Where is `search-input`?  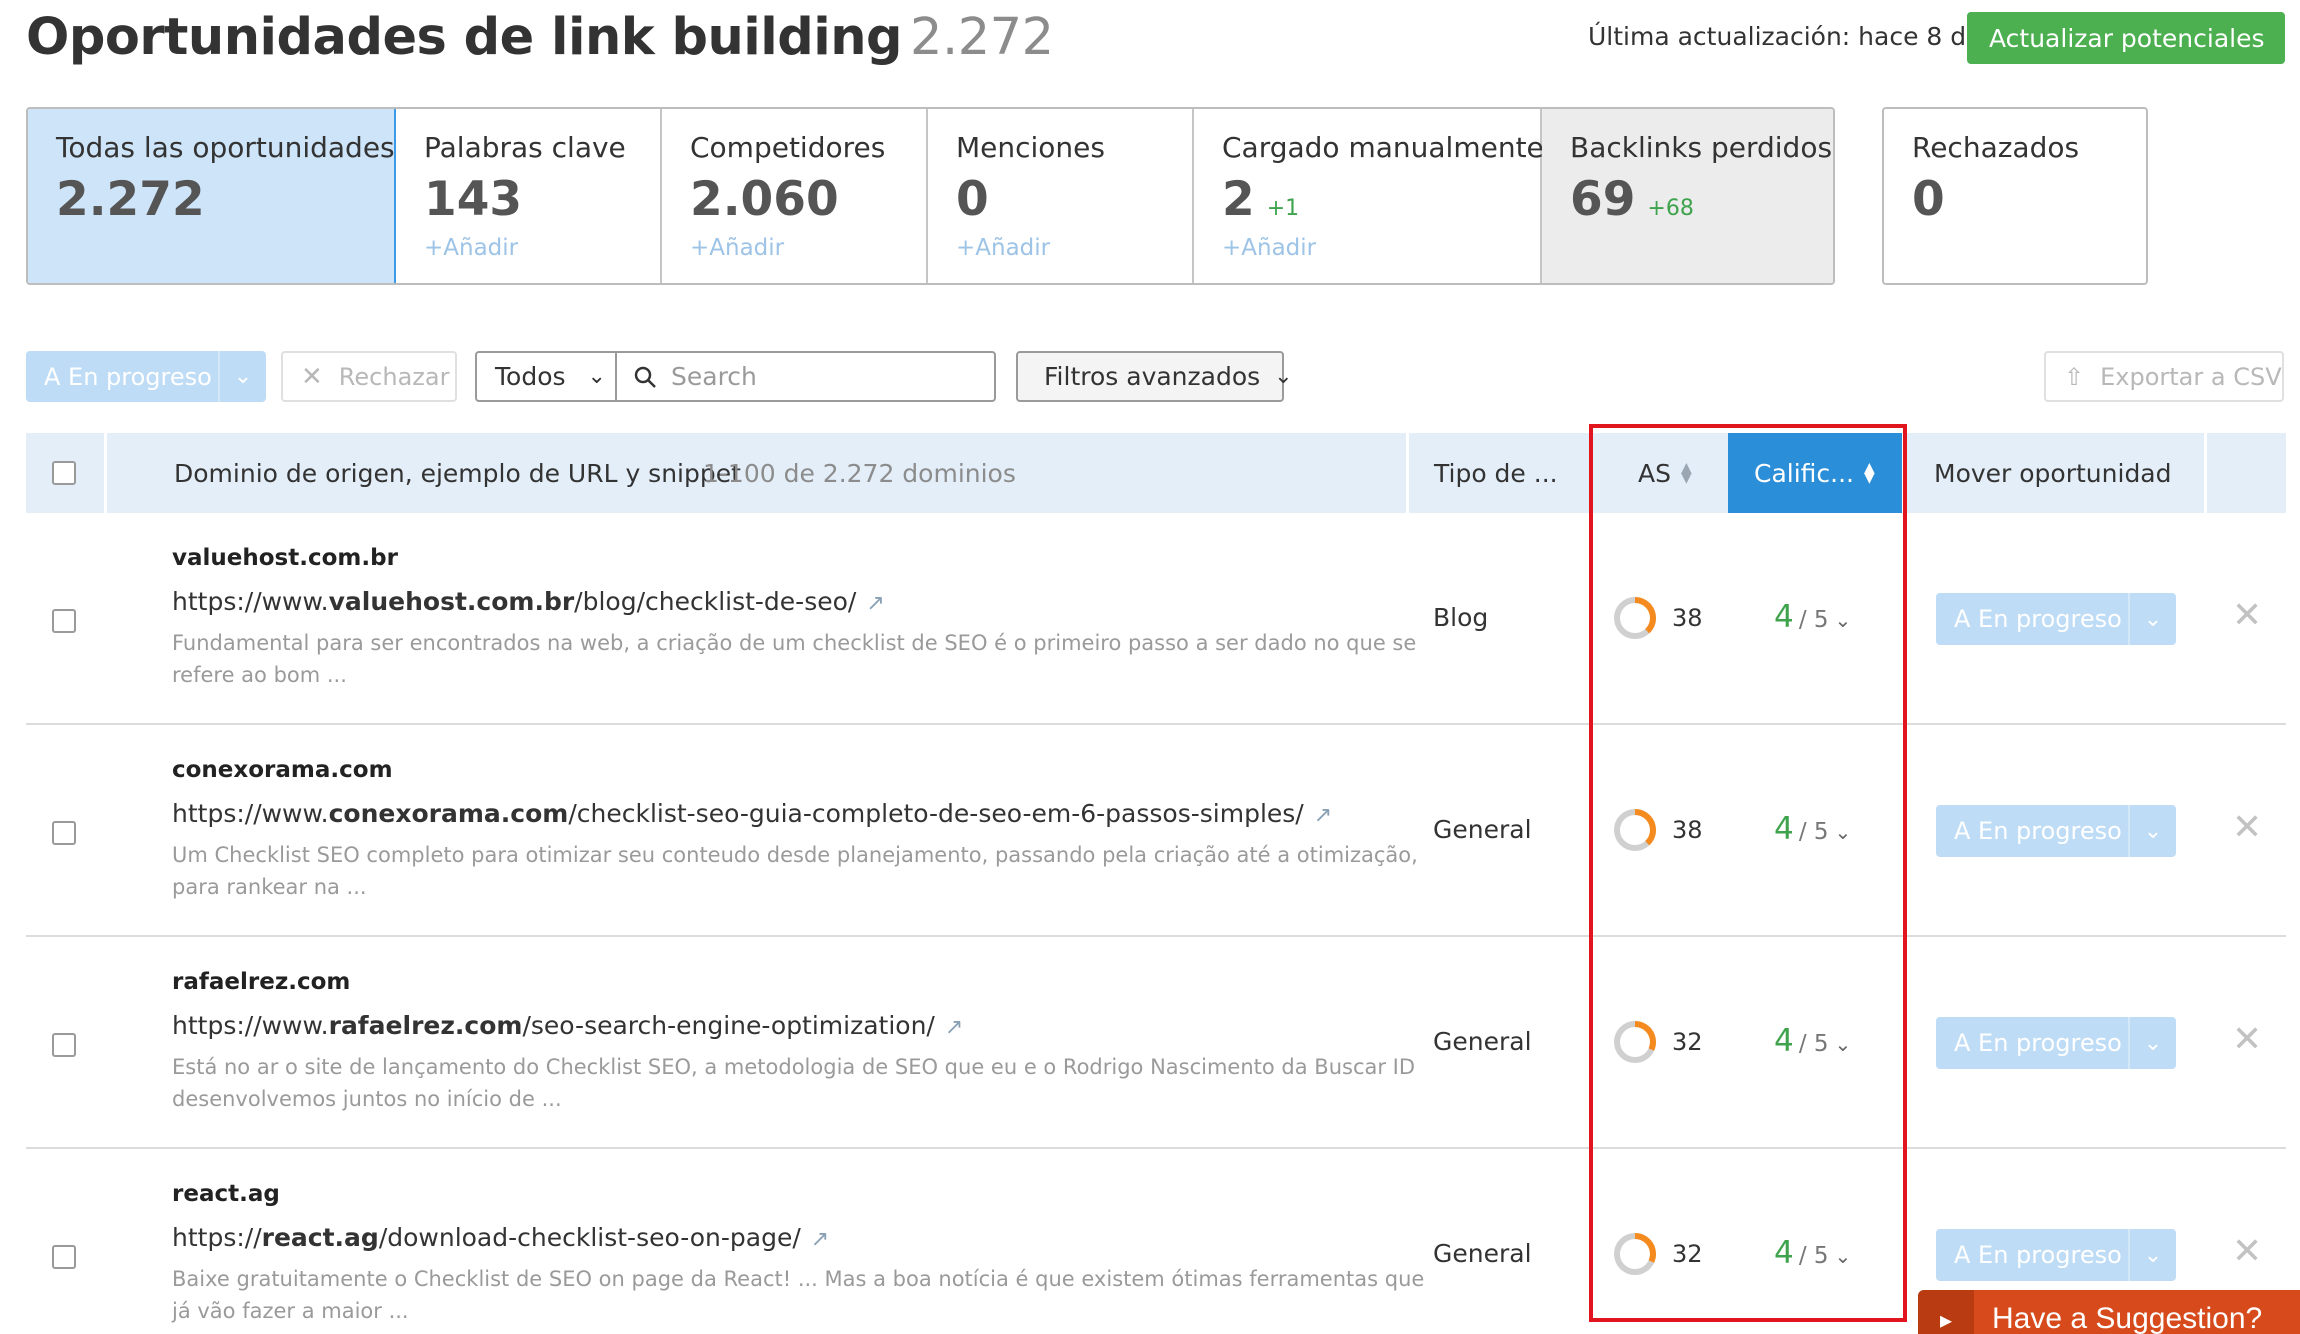 search-input is located at coordinates (821, 376).